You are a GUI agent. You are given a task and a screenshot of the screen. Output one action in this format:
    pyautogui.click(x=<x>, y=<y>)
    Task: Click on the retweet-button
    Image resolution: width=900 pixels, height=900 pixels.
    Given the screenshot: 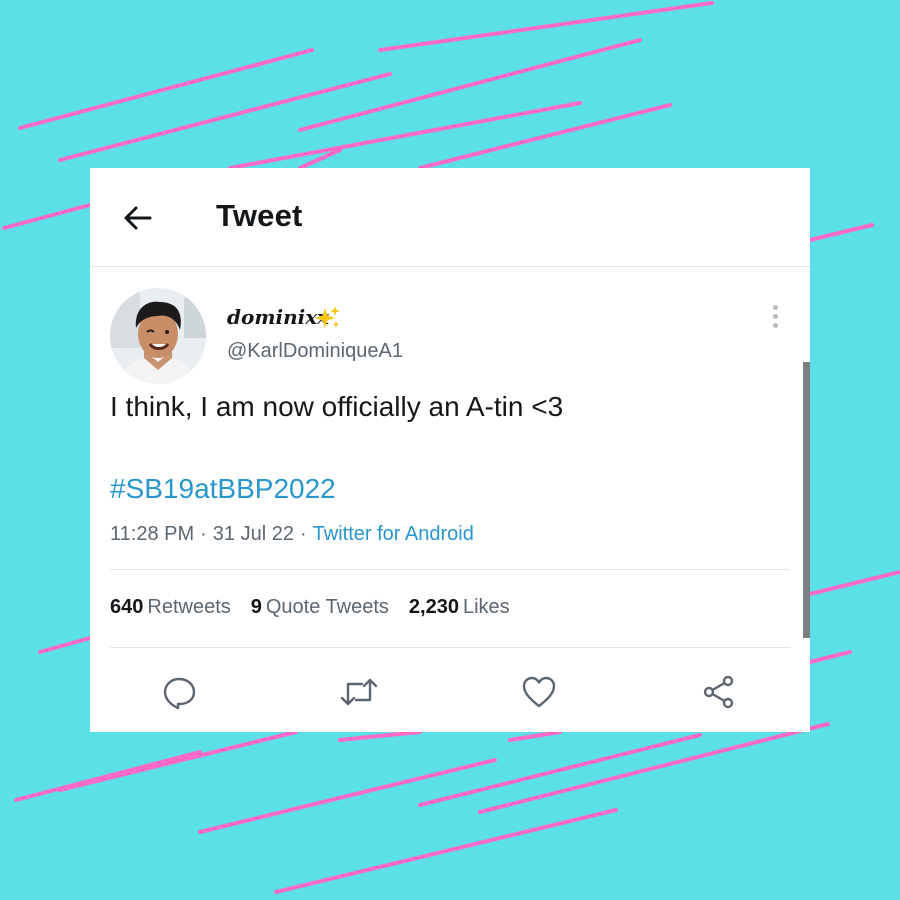 What is the action you would take?
    pyautogui.click(x=359, y=692)
    